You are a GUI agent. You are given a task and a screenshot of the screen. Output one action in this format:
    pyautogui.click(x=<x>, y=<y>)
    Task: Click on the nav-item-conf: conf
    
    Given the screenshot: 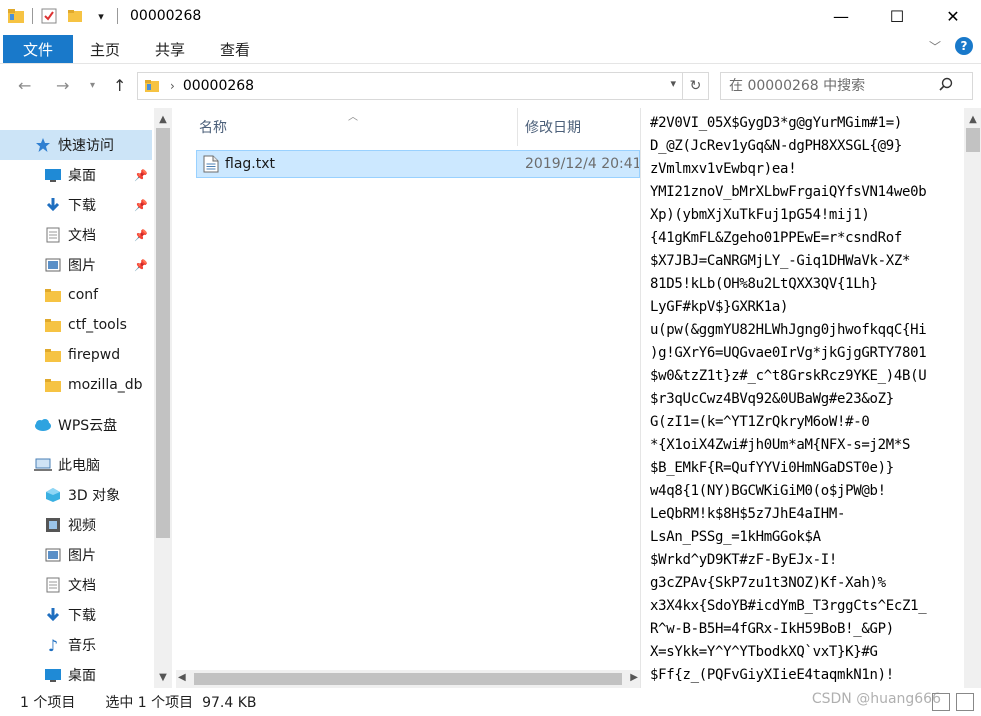 What is the action you would take?
    pyautogui.click(x=76, y=295)
    